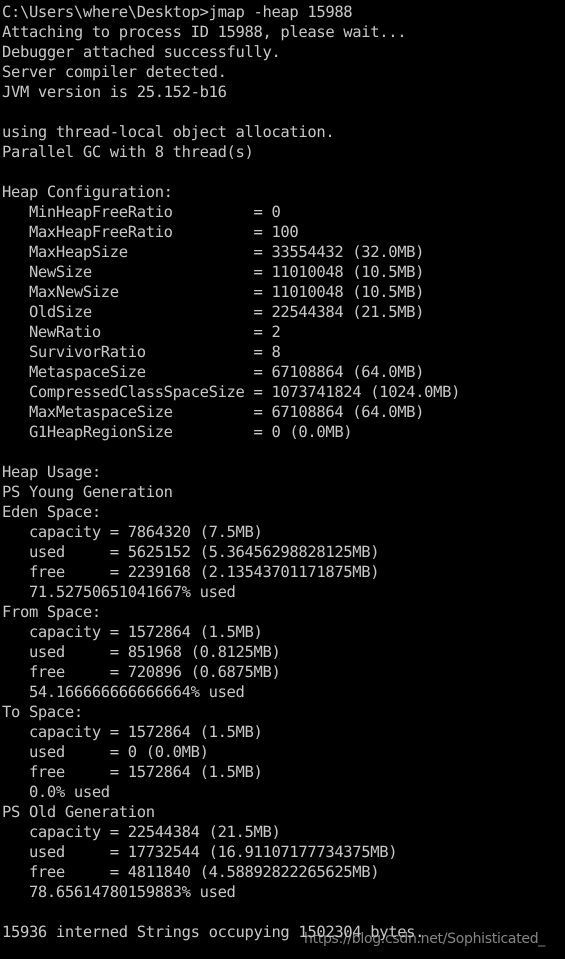 The width and height of the screenshot is (565, 959). I want to click on terminal-line: G1HeapRegionSize = 0 (0.0MB), so click(177, 432).